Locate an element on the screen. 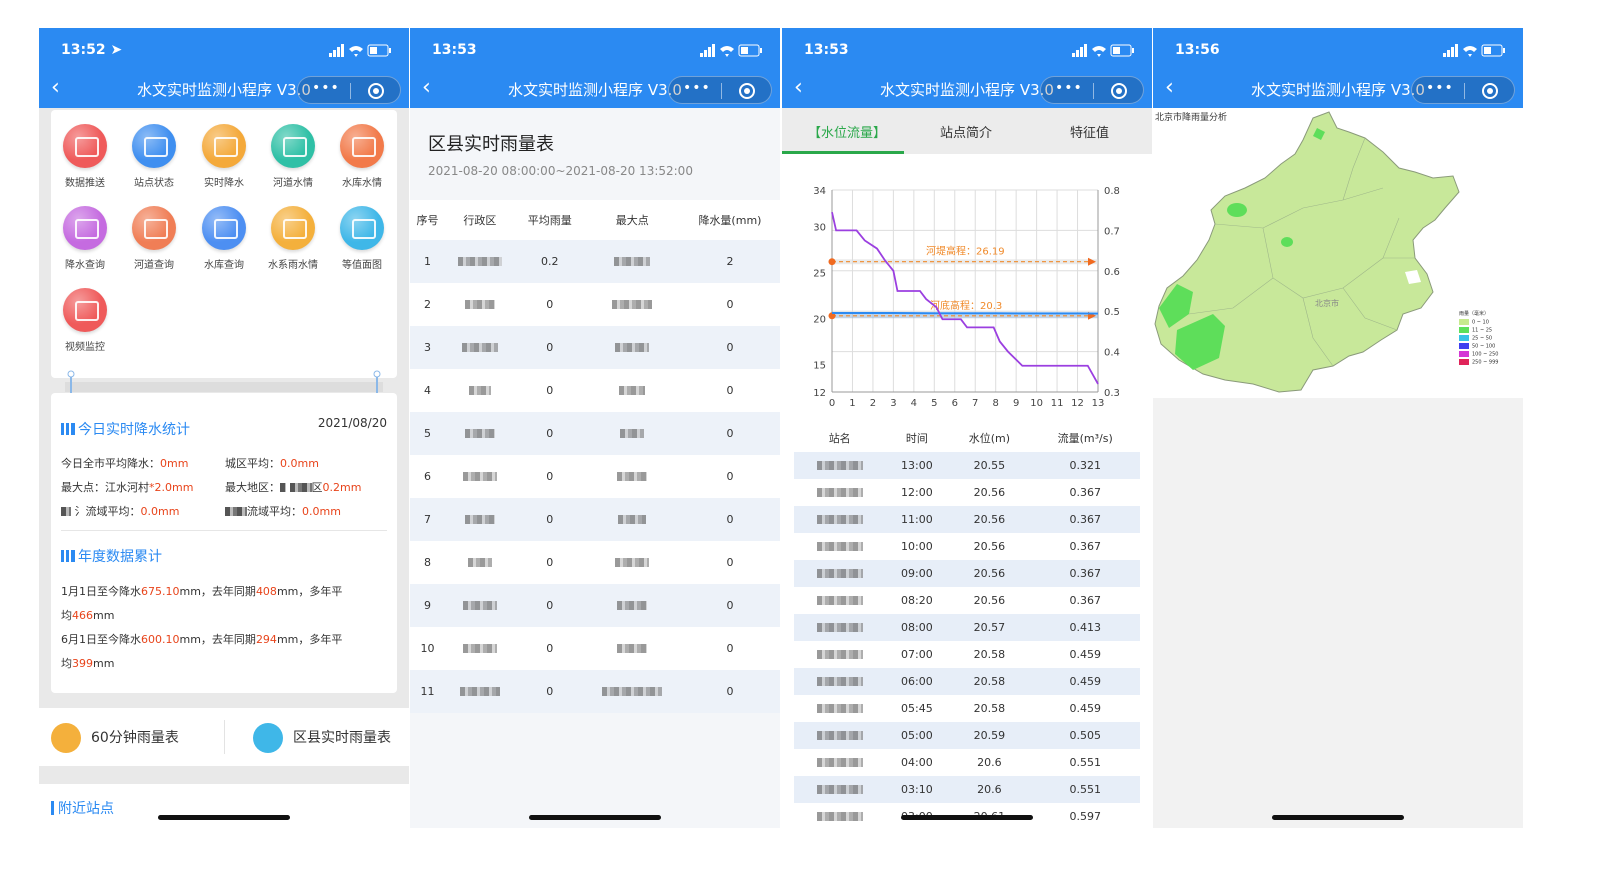  table-row: 5 0 0 is located at coordinates (595, 433).